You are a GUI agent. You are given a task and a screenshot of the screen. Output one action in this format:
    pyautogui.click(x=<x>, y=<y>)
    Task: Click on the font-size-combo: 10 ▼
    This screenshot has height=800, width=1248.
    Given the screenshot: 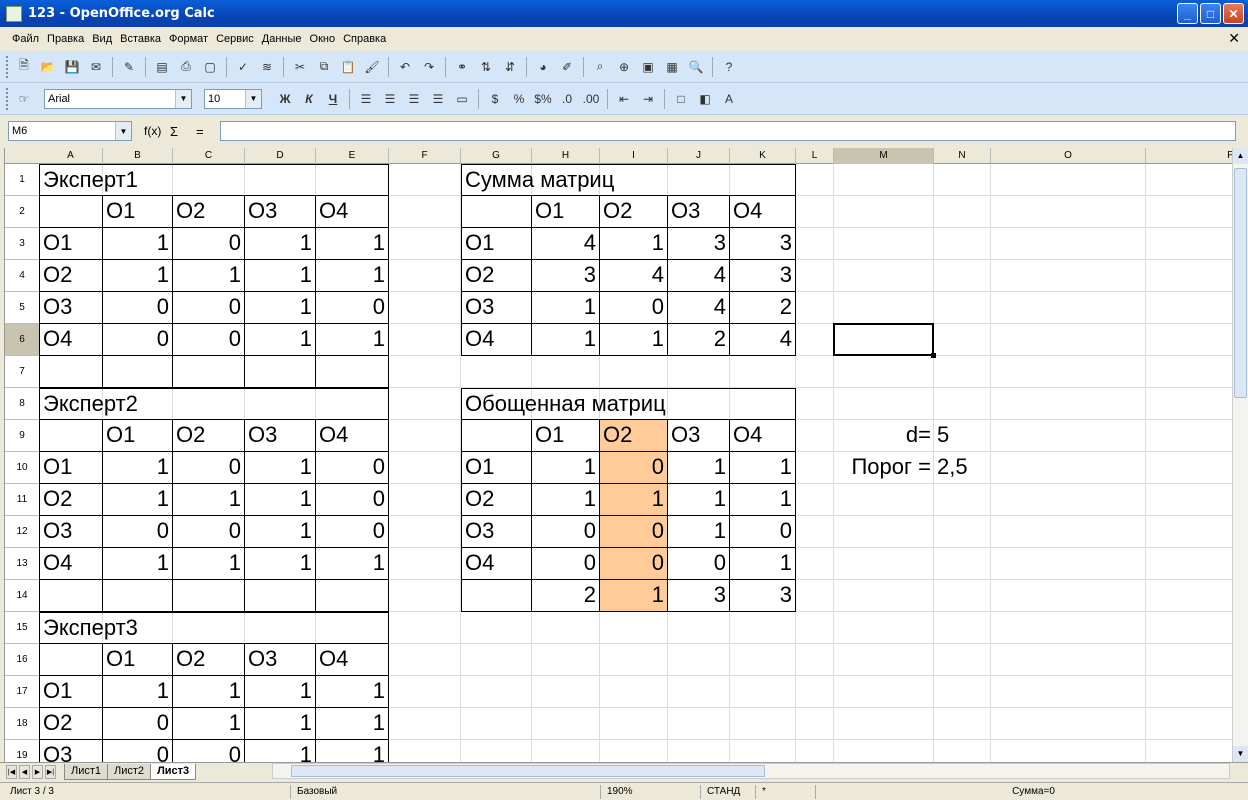 What is the action you would take?
    pyautogui.click(x=233, y=98)
    